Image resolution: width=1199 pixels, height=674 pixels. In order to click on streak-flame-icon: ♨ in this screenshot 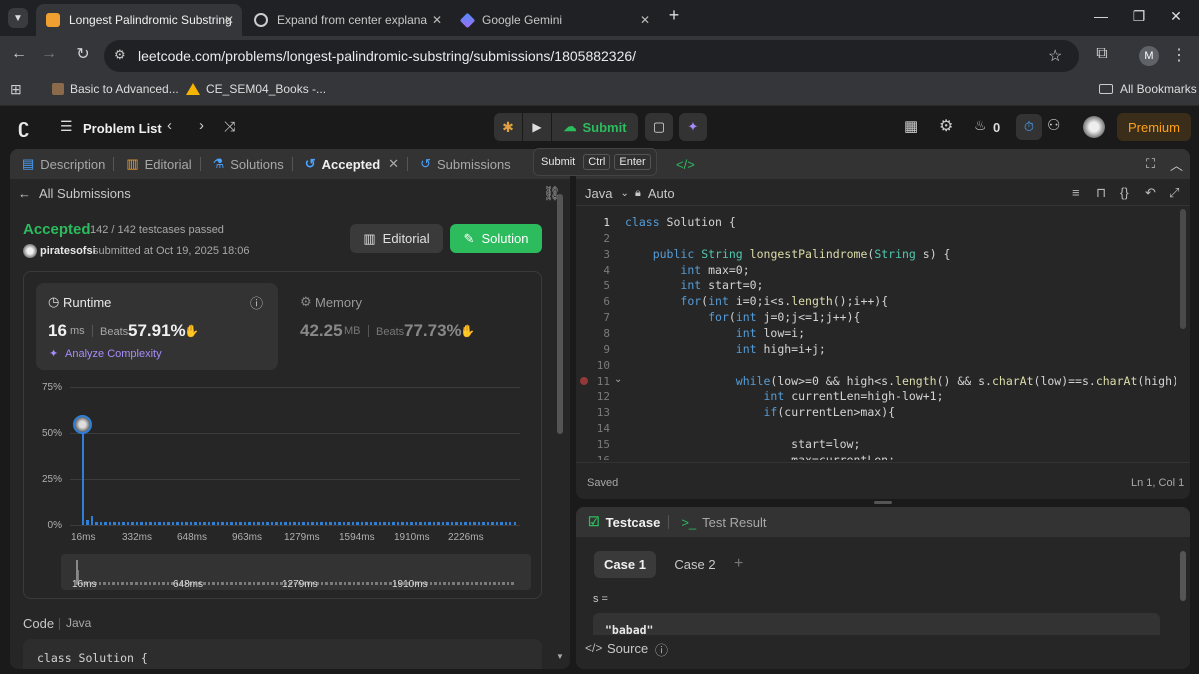, I will do `click(980, 125)`.